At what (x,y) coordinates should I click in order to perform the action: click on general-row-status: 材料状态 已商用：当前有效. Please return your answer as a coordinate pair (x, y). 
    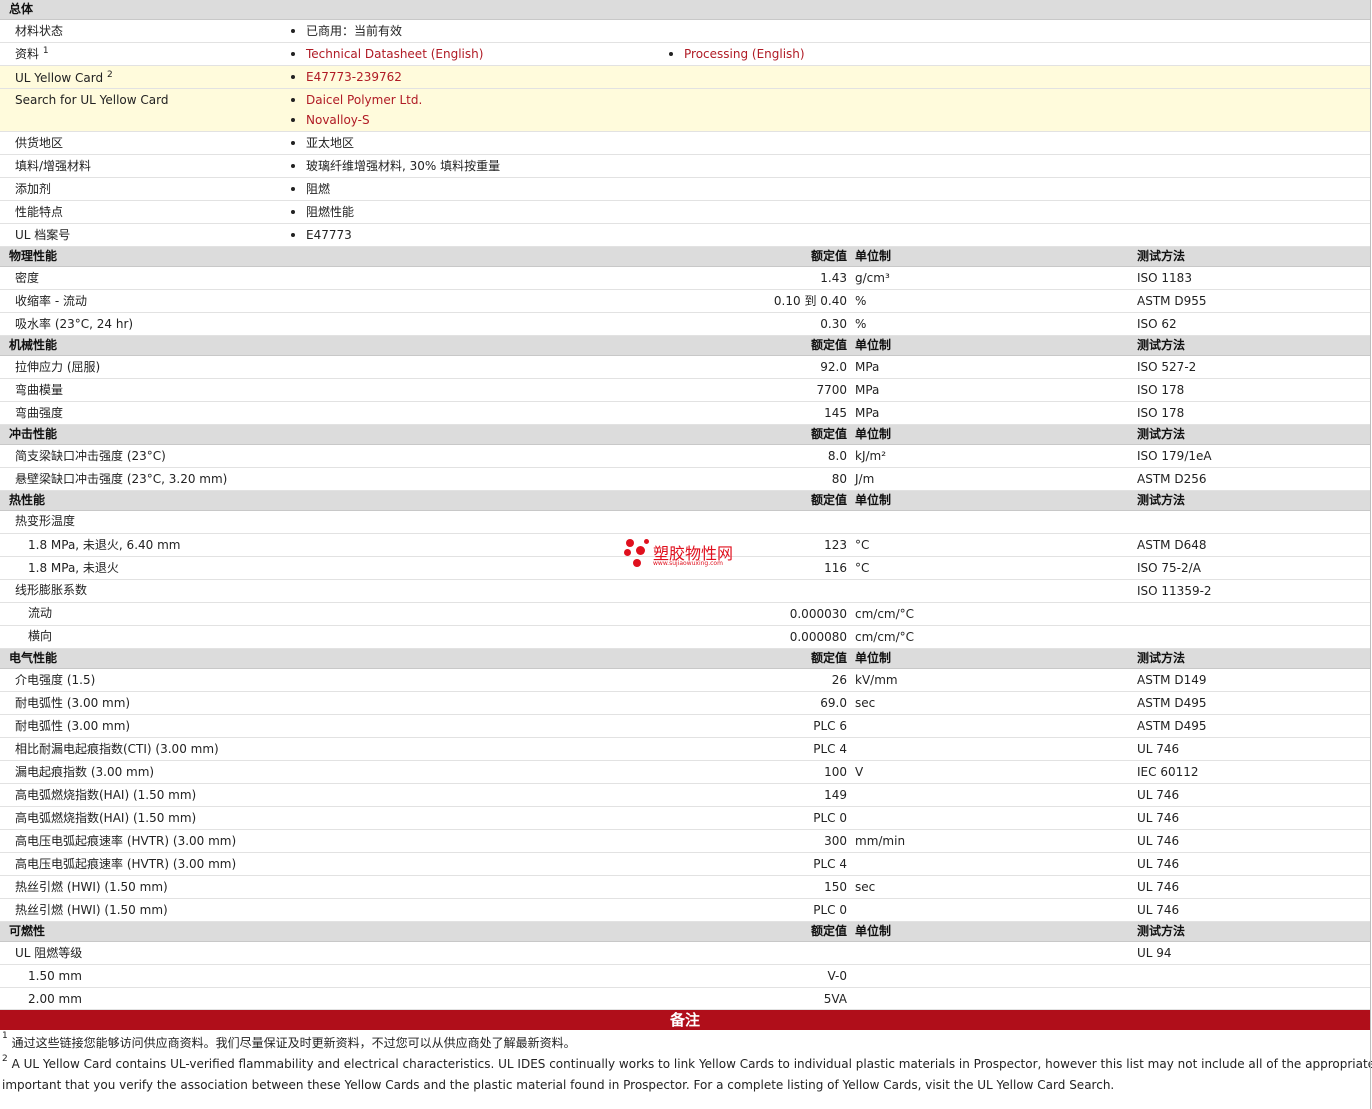
    Looking at the image, I should click on (685, 31).